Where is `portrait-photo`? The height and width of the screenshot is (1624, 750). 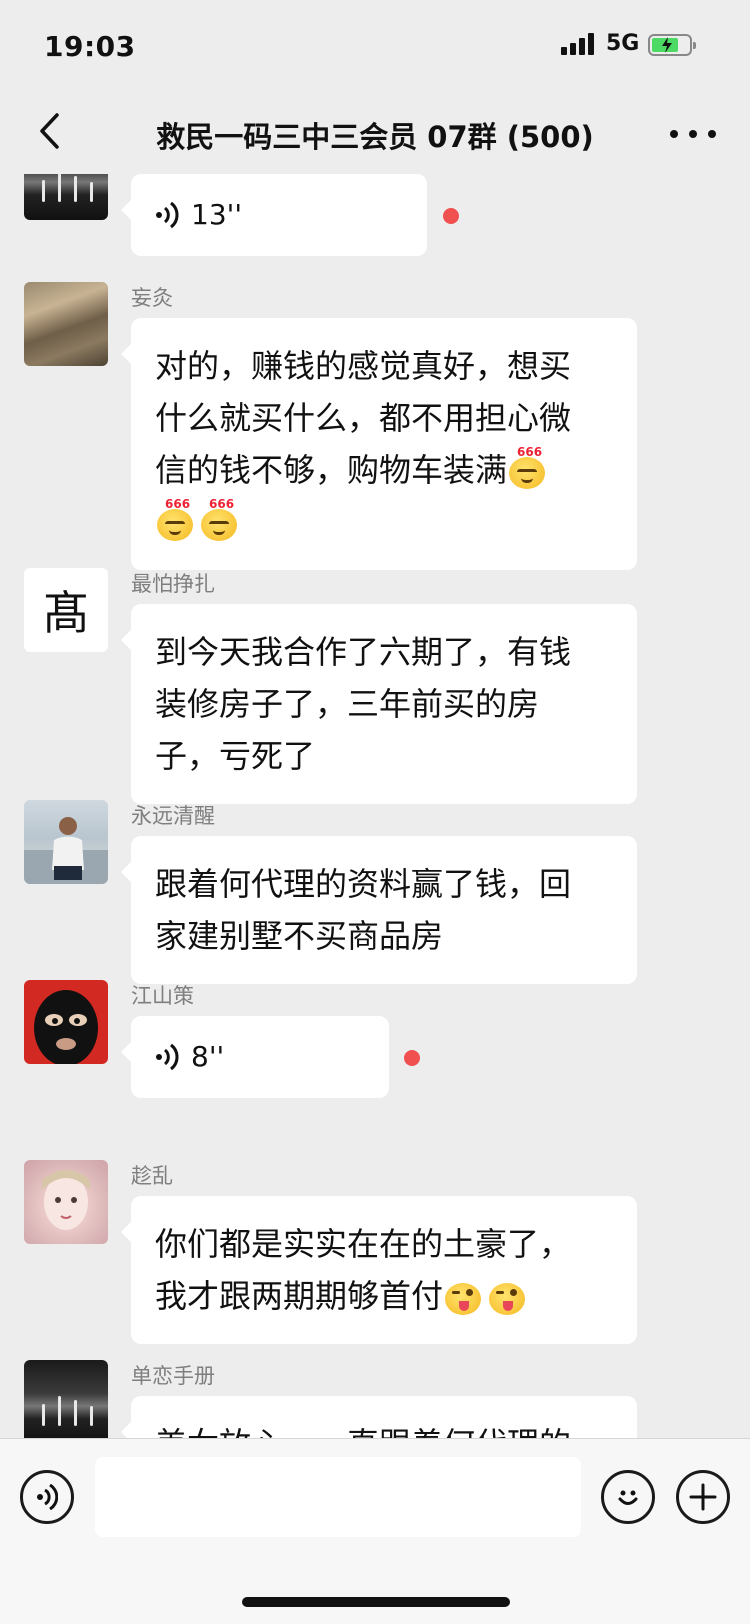
portrait-photo is located at coordinates (66, 1200).